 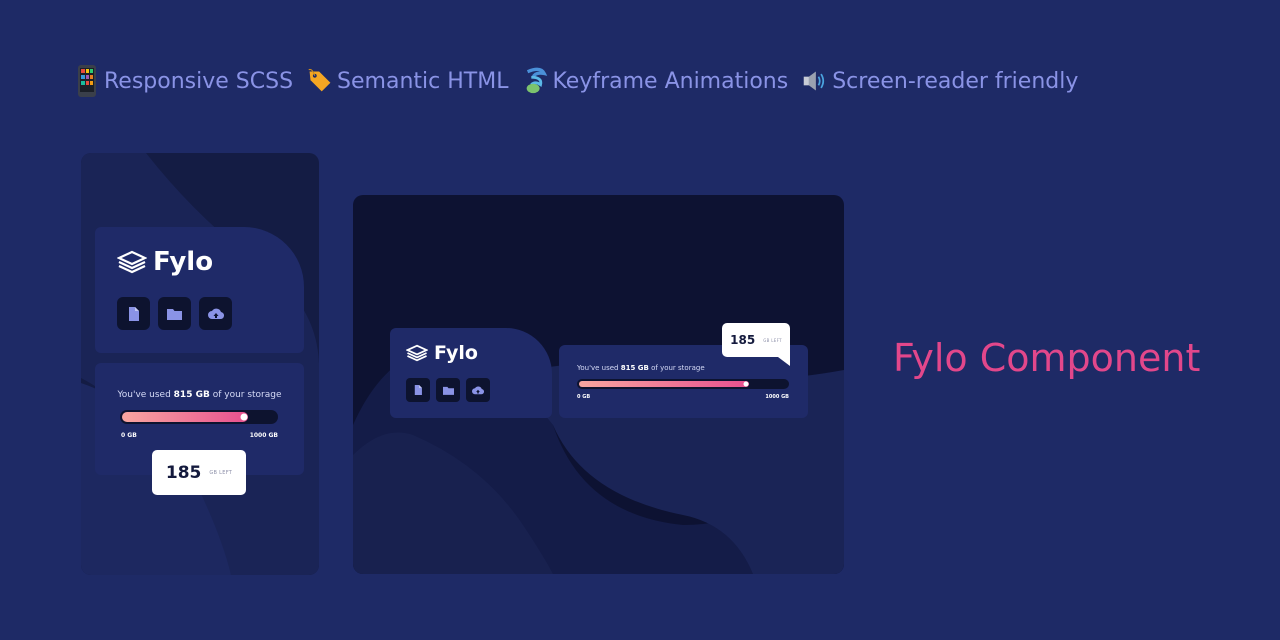 I want to click on component-title: Fylo Component, so click(x=1047, y=358).